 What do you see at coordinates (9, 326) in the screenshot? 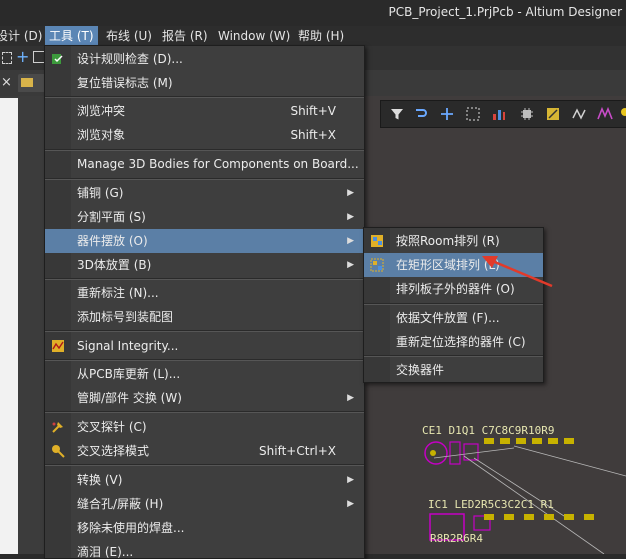
I see `left-panel-strip` at bounding box center [9, 326].